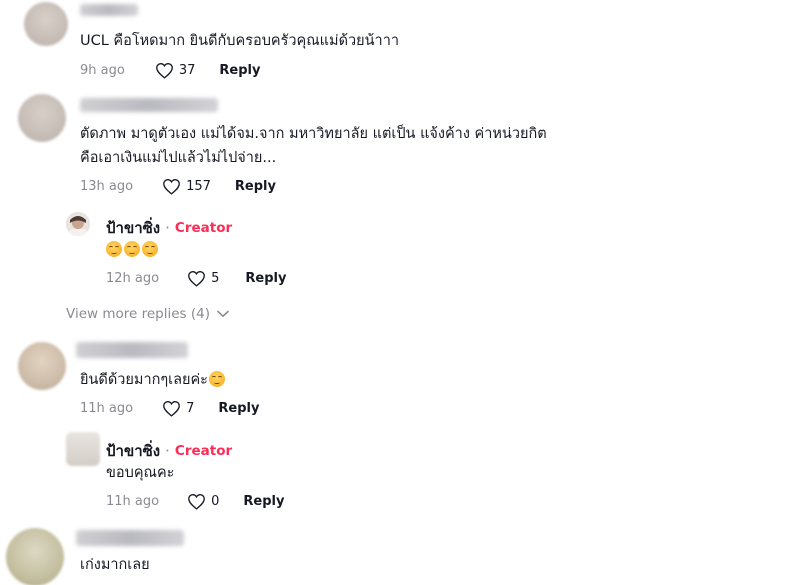 Image resolution: width=800 pixels, height=585 pixels. I want to click on reply-time: 11h ago, so click(133, 501).